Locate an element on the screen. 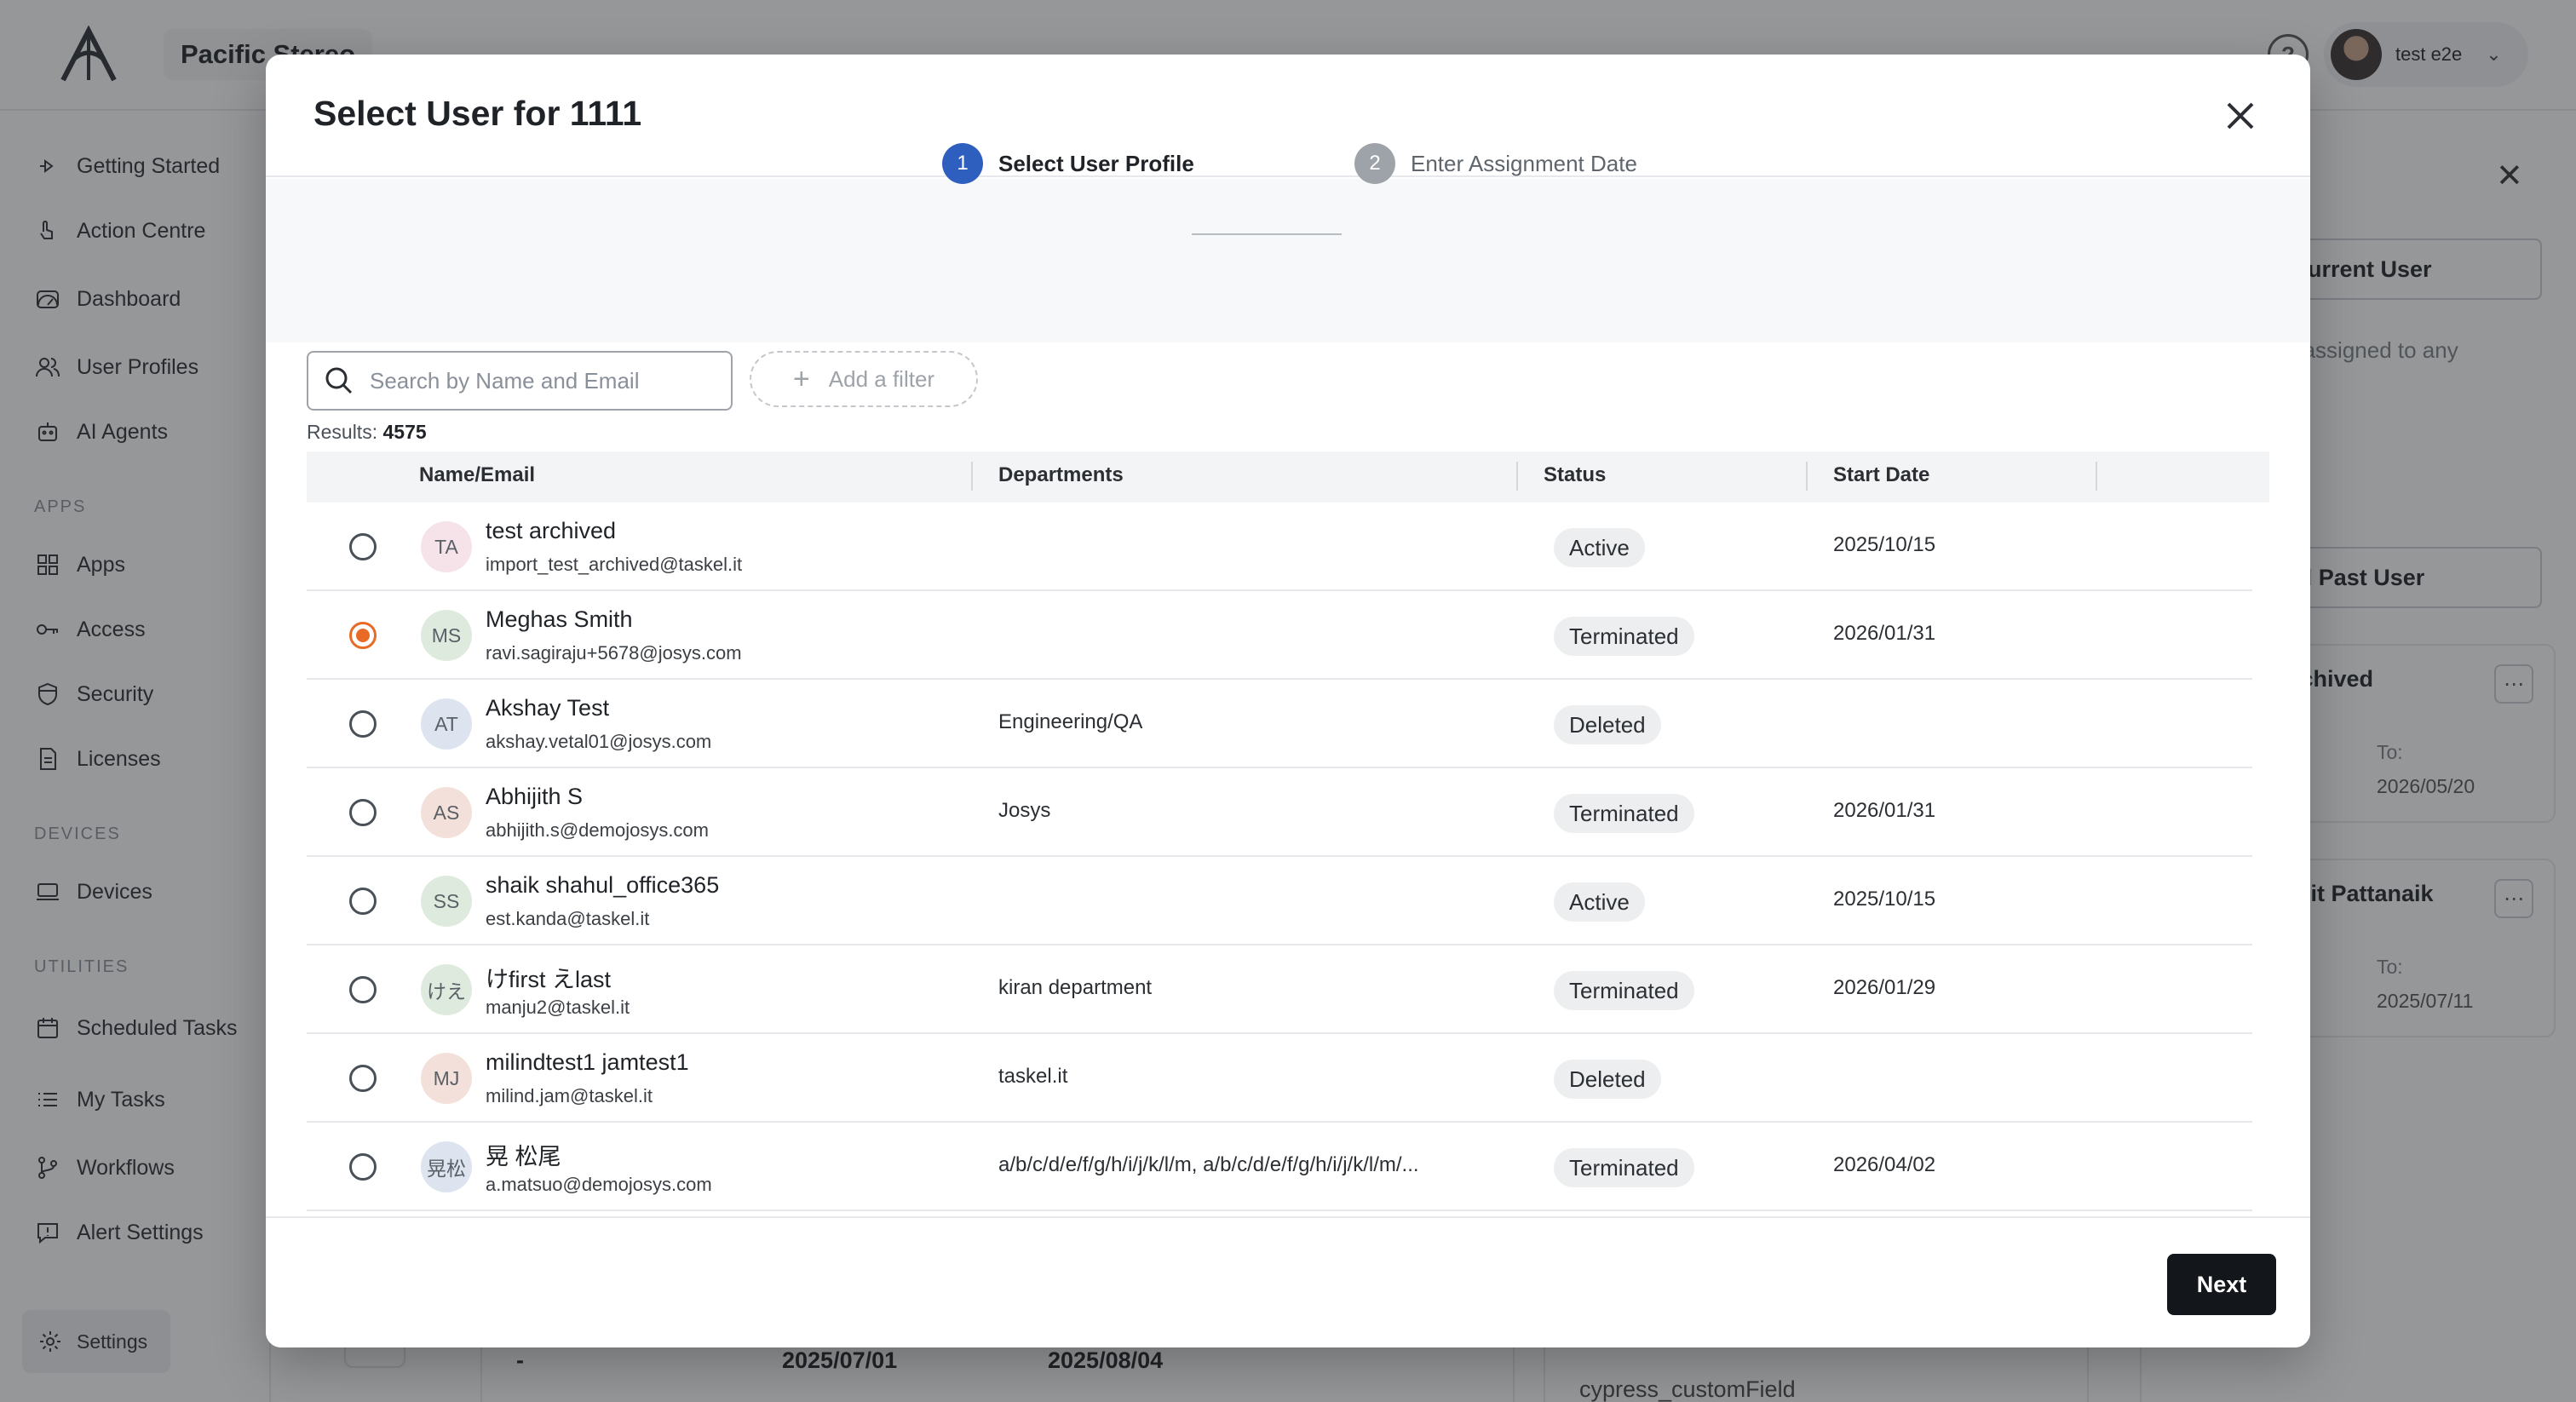 This screenshot has width=2576, height=1402. user-name: test archived is located at coordinates (551, 530).